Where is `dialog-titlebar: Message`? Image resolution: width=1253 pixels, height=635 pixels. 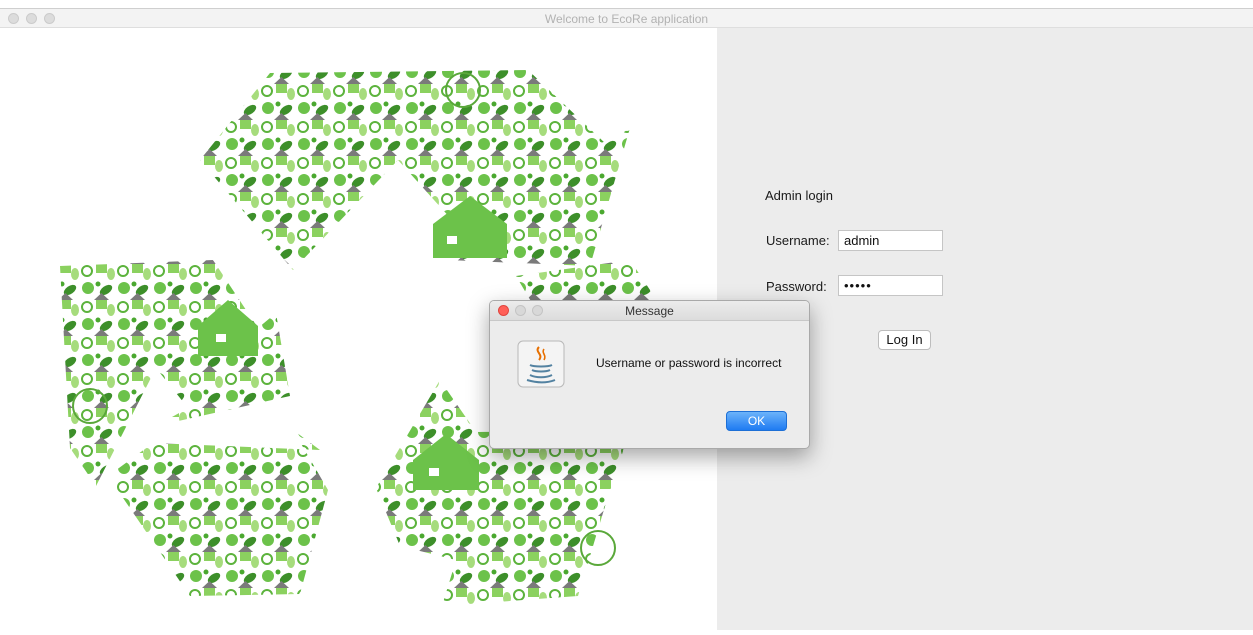
dialog-titlebar: Message is located at coordinates (649, 311).